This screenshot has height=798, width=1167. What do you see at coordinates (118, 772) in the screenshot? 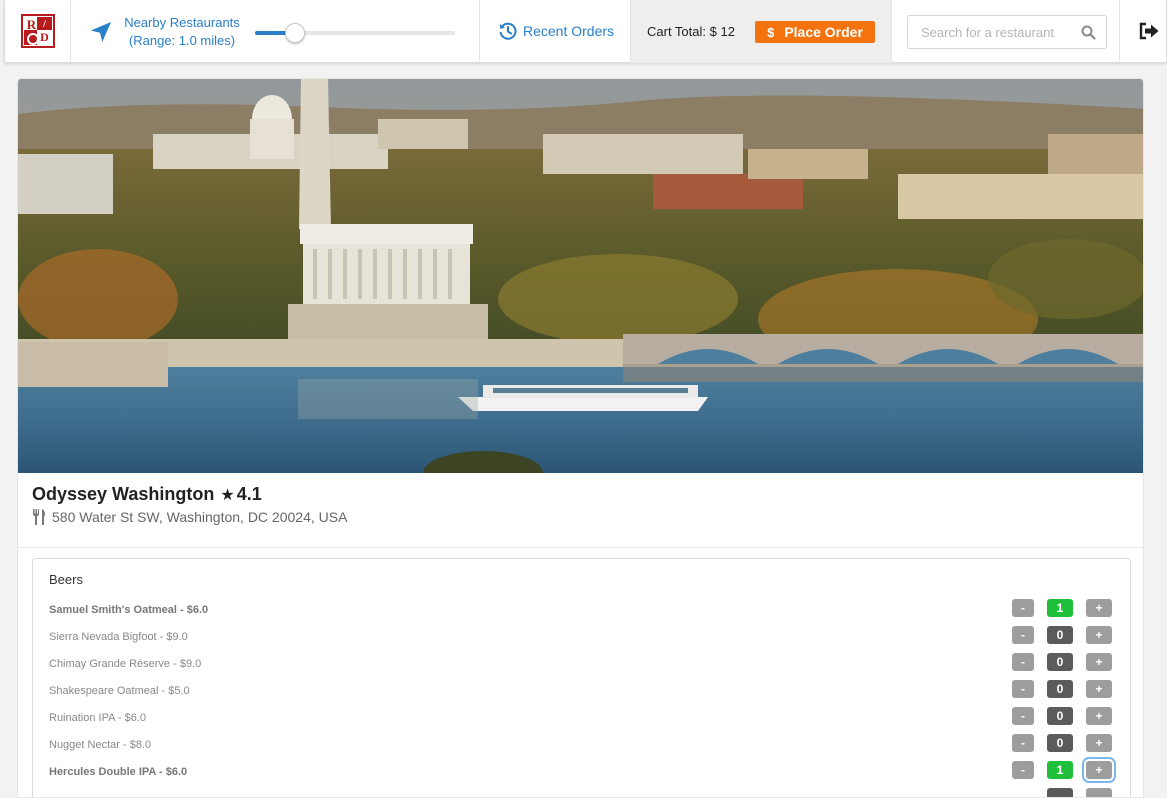
I see `menu-item-label: Hercules Double IPA - $6.0` at bounding box center [118, 772].